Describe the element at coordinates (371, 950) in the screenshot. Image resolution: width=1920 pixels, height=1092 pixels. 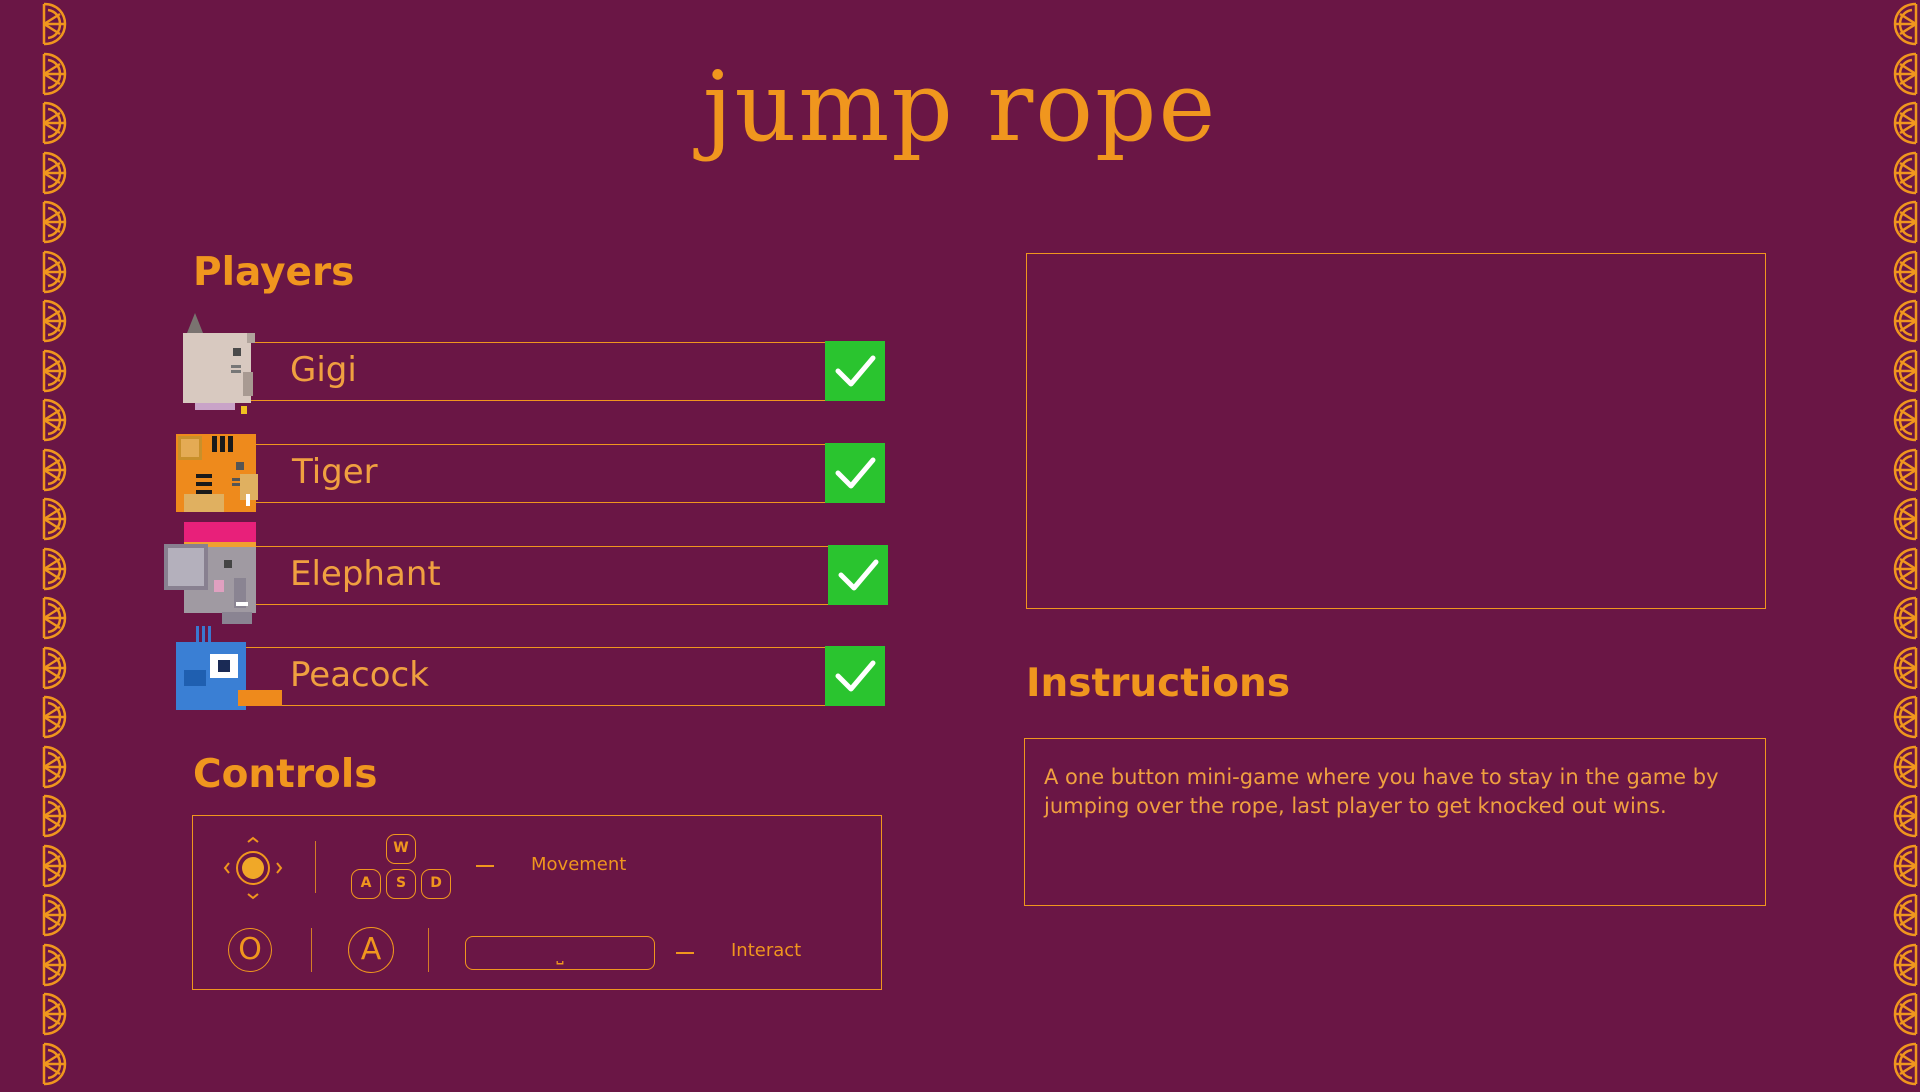
I see `a-button-icon: A` at that location.